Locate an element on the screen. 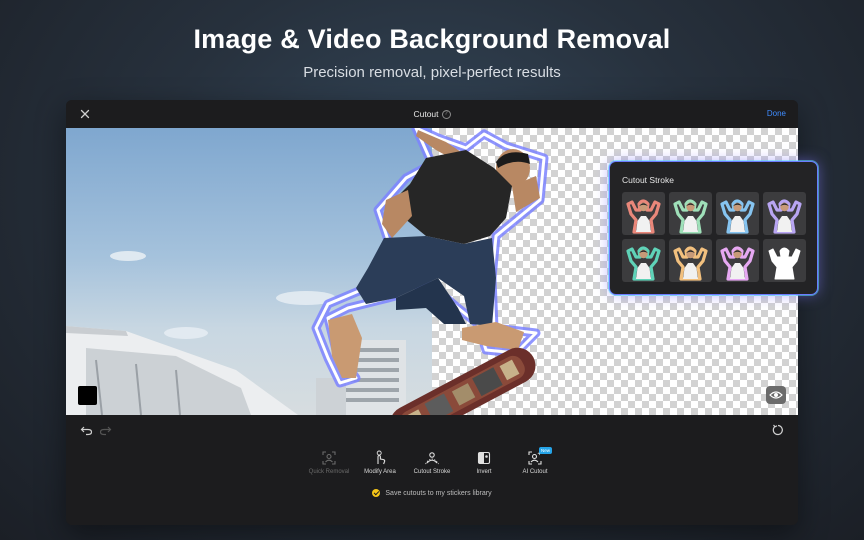  tool-invert: Invert is located at coordinates (484, 462).